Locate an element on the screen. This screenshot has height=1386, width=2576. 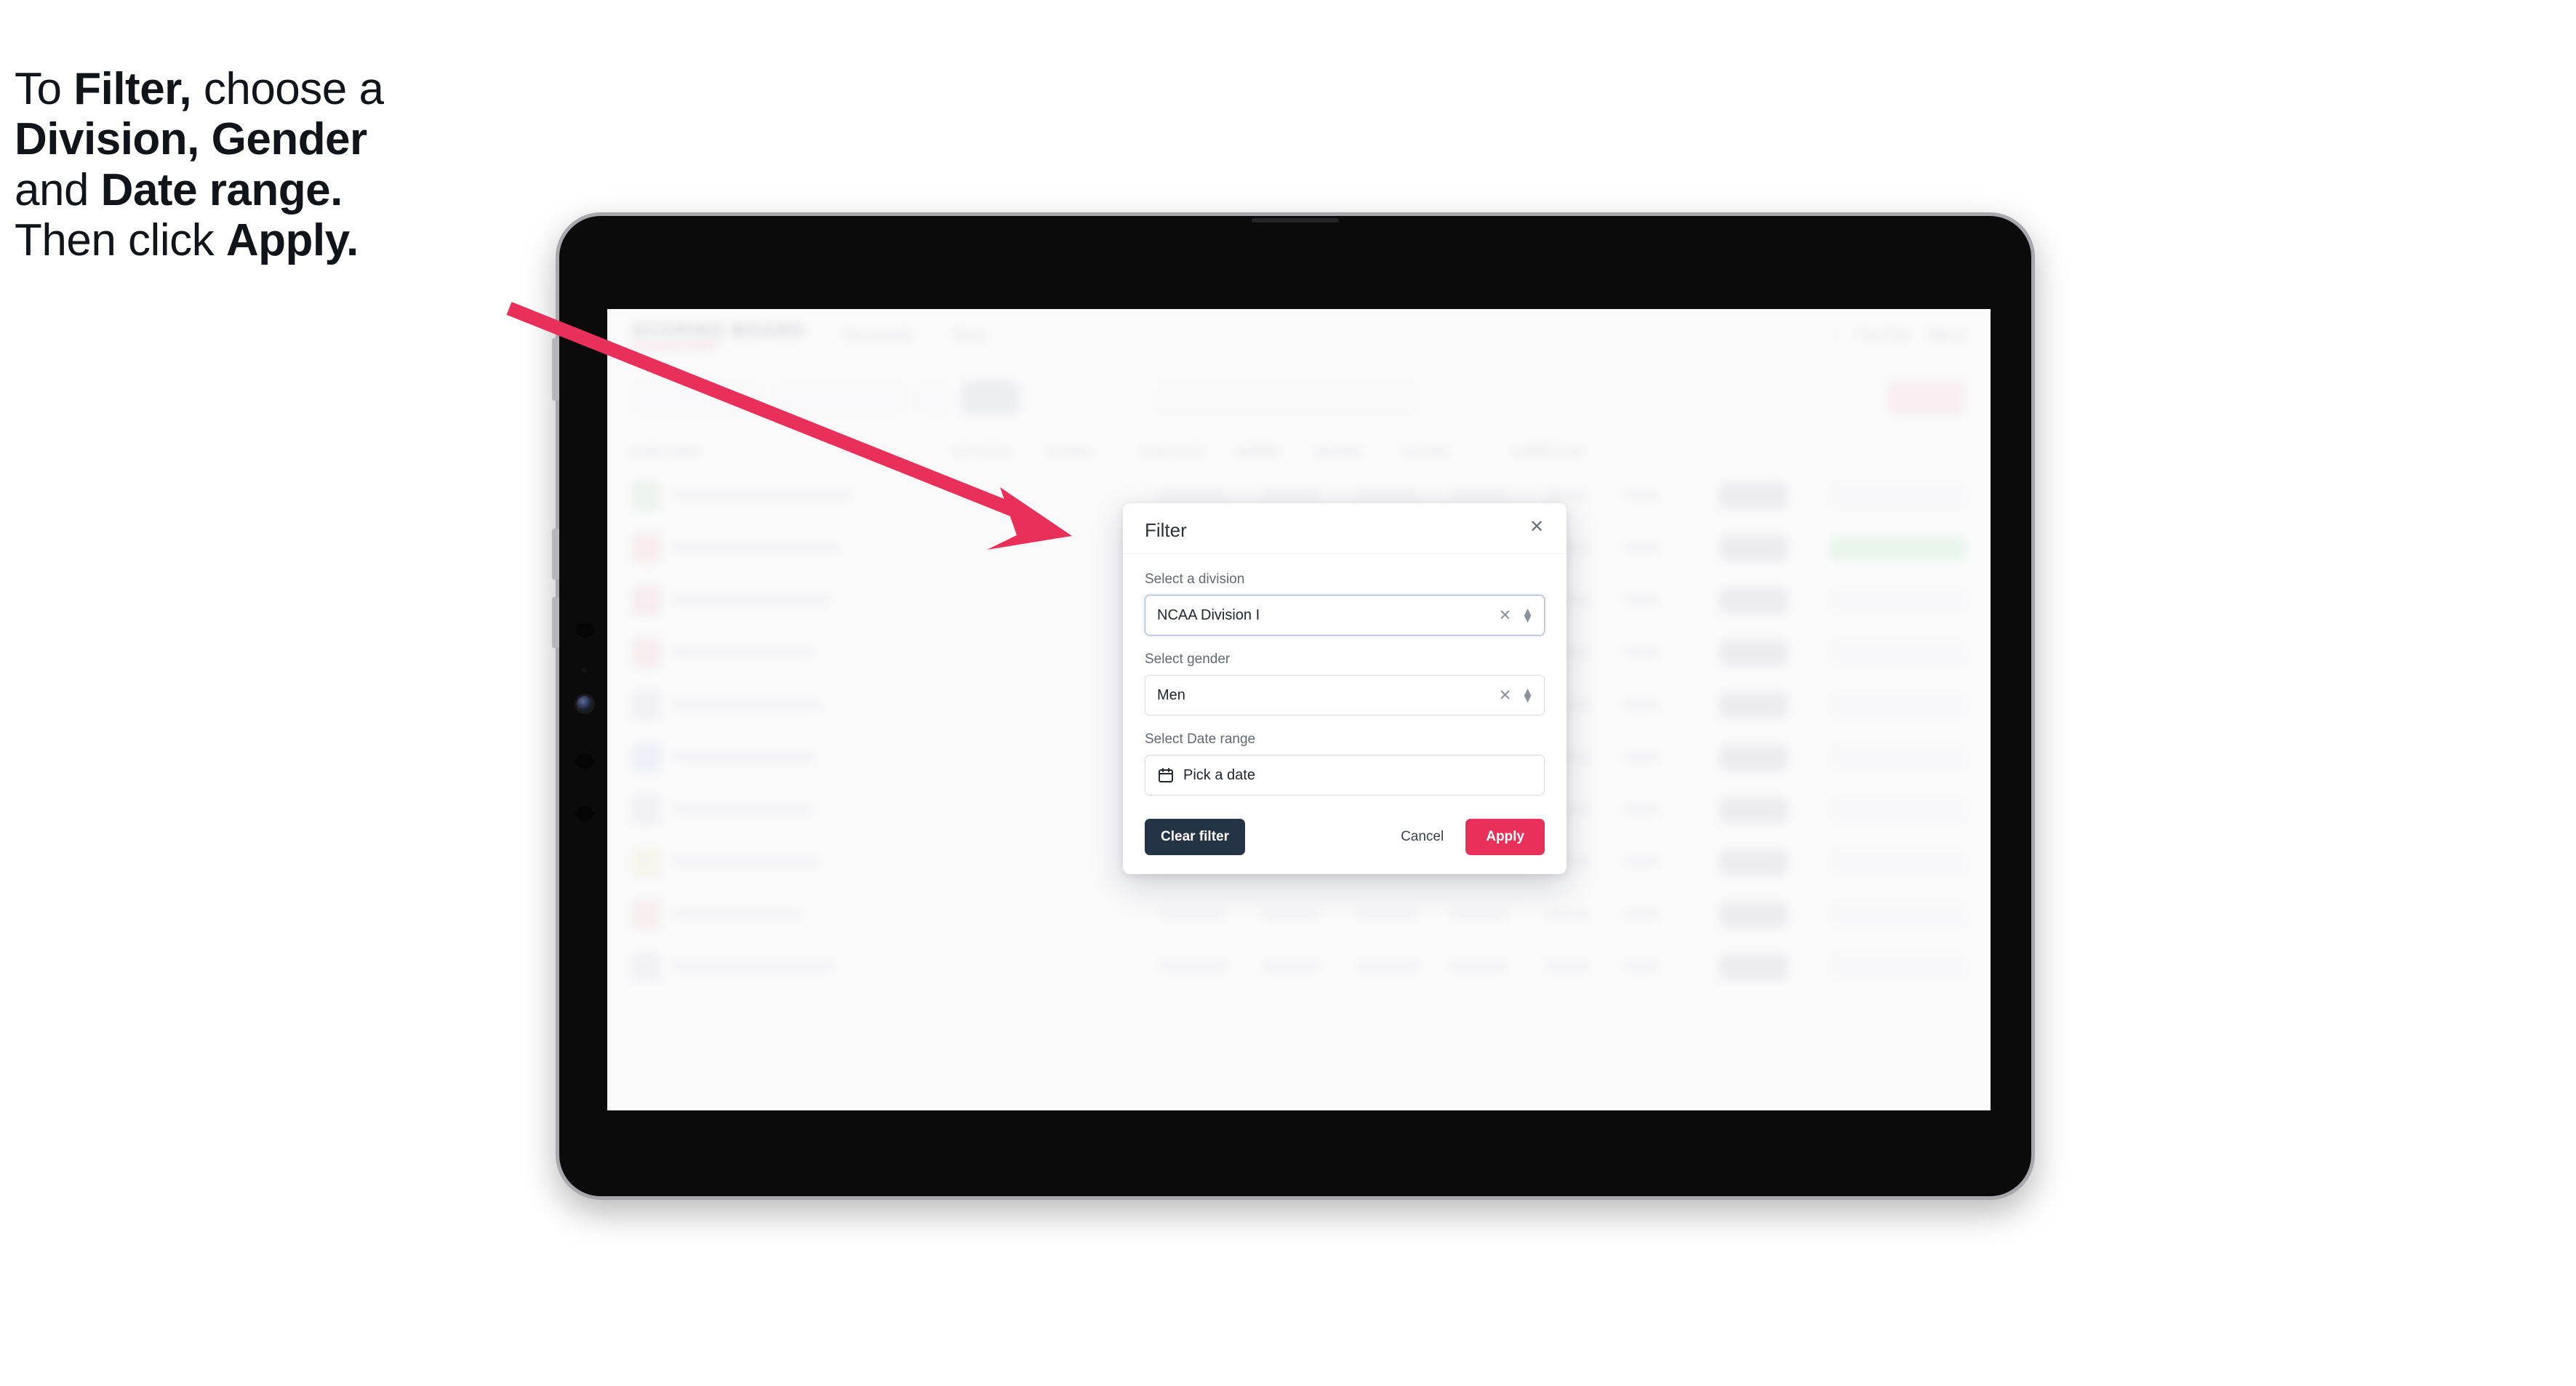
date-range-label: Select Date range is located at coordinates (1200, 740).